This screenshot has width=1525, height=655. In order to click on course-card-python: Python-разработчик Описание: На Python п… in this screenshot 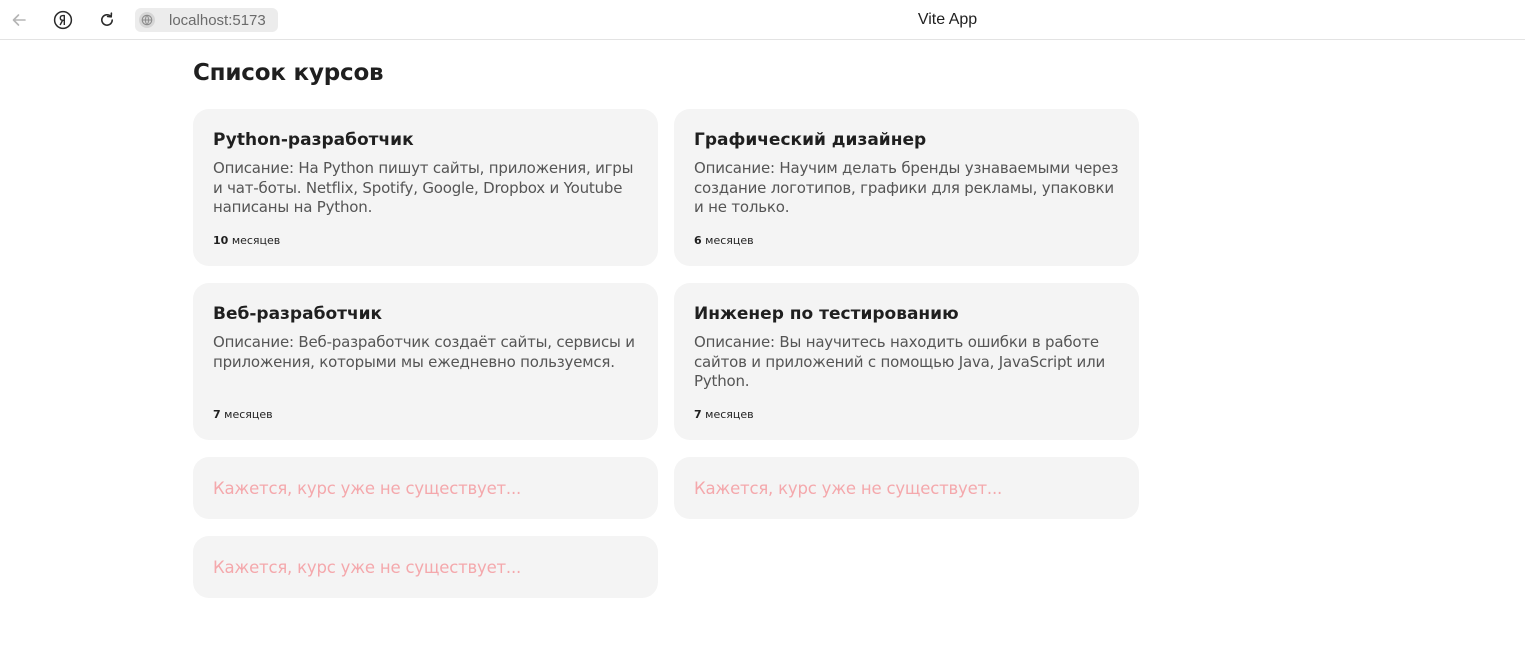, I will do `click(425, 187)`.